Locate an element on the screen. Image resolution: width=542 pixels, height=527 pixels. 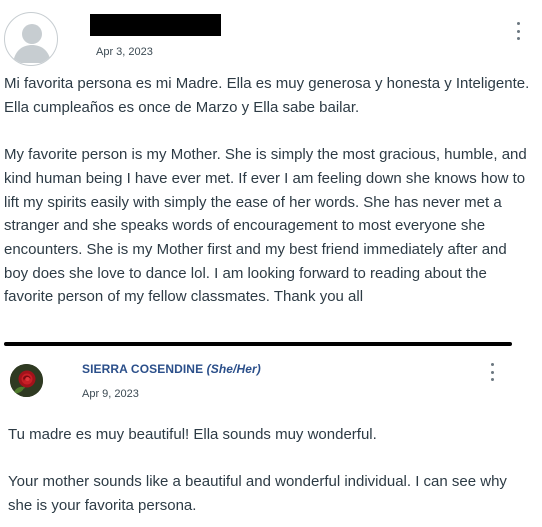
reply-author-pronouns: (She/Her) is located at coordinates (233, 369).